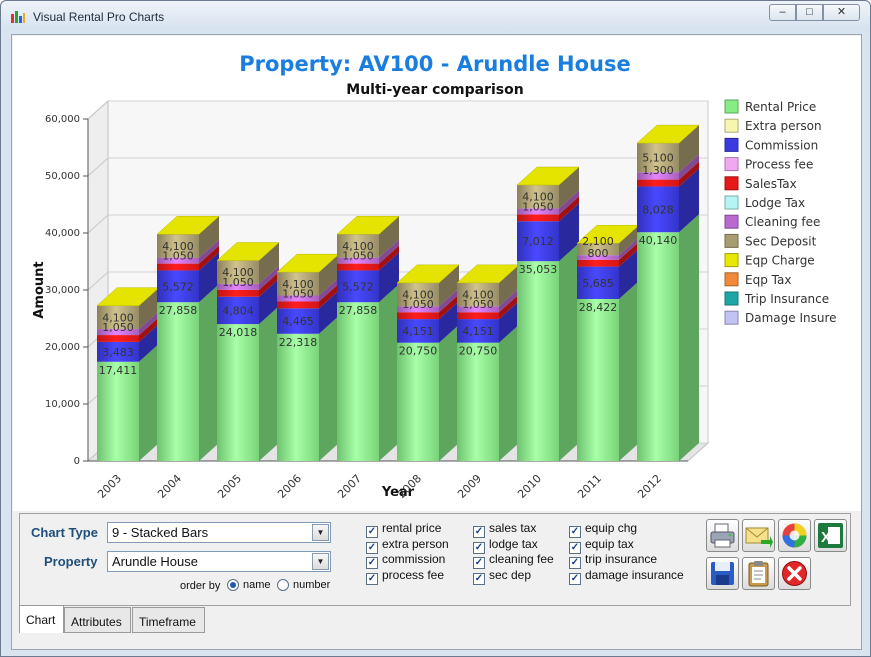  Describe the element at coordinates (405, 560) in the screenshot. I see `checkbox-commission: ✓ commission` at that location.